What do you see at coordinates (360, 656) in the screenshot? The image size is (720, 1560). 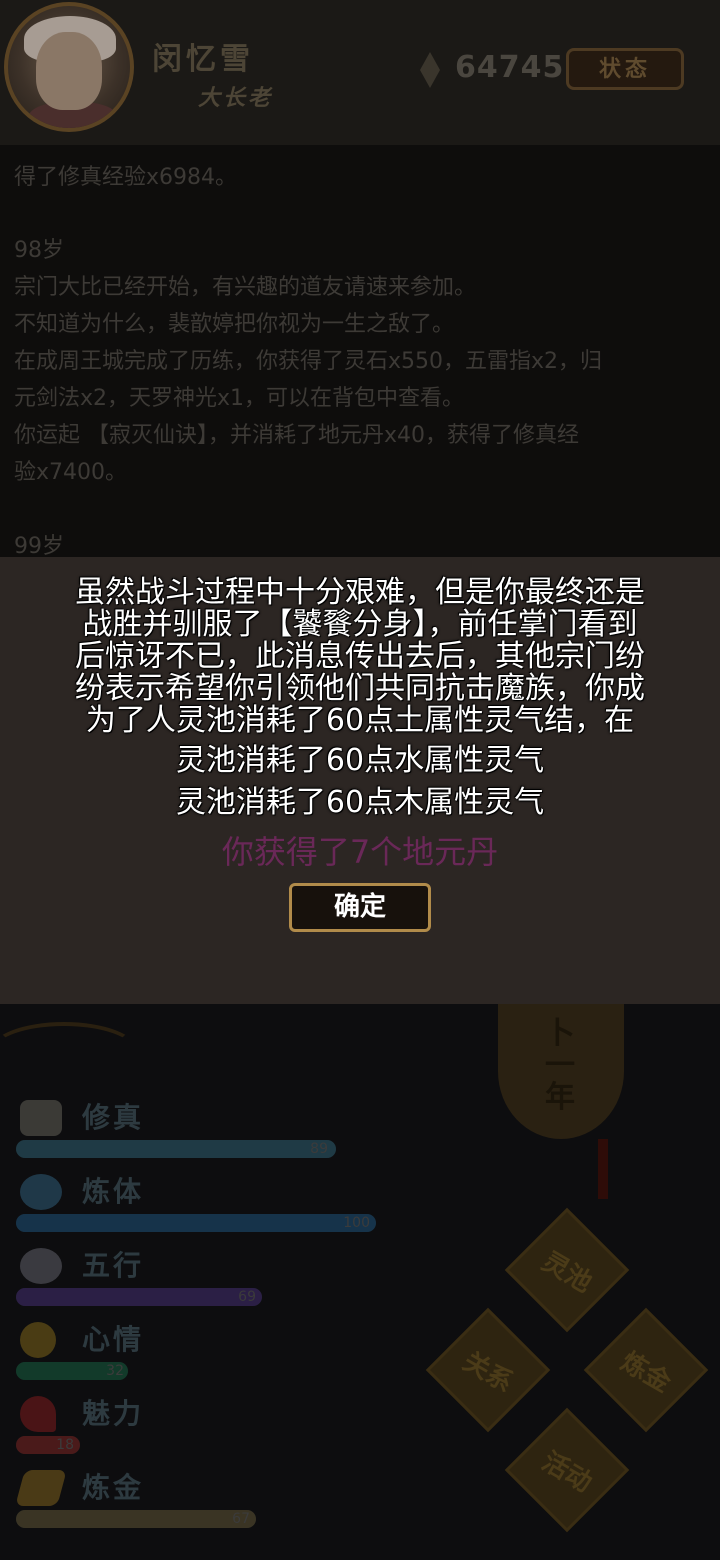 I see `dialog-text-line: 后惊讶不已，此消息传出去后，其他宗门纷` at bounding box center [360, 656].